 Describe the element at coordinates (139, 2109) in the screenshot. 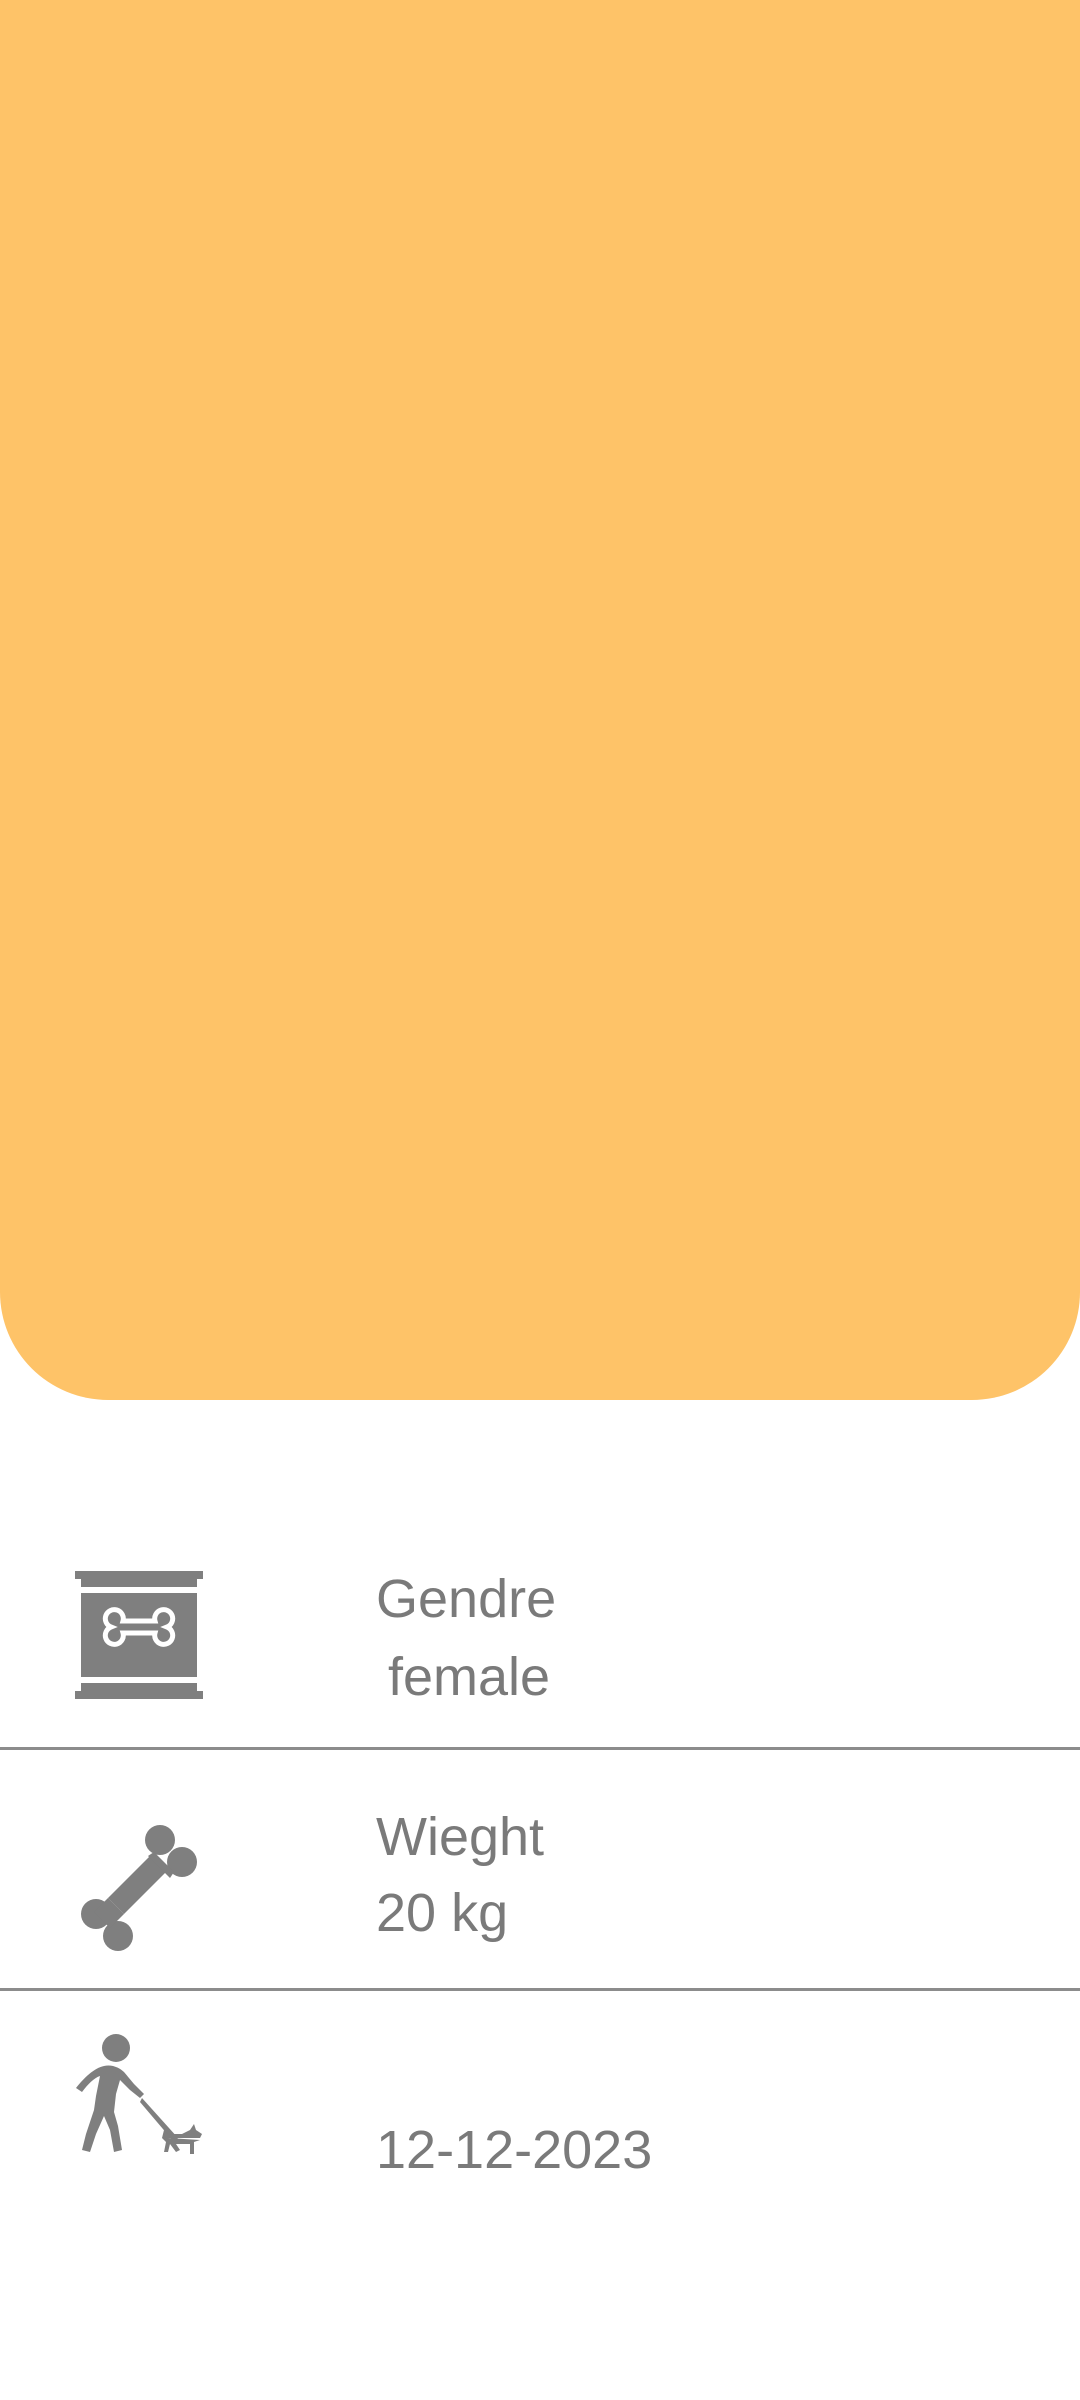

I see `dog-walking-icon` at that location.